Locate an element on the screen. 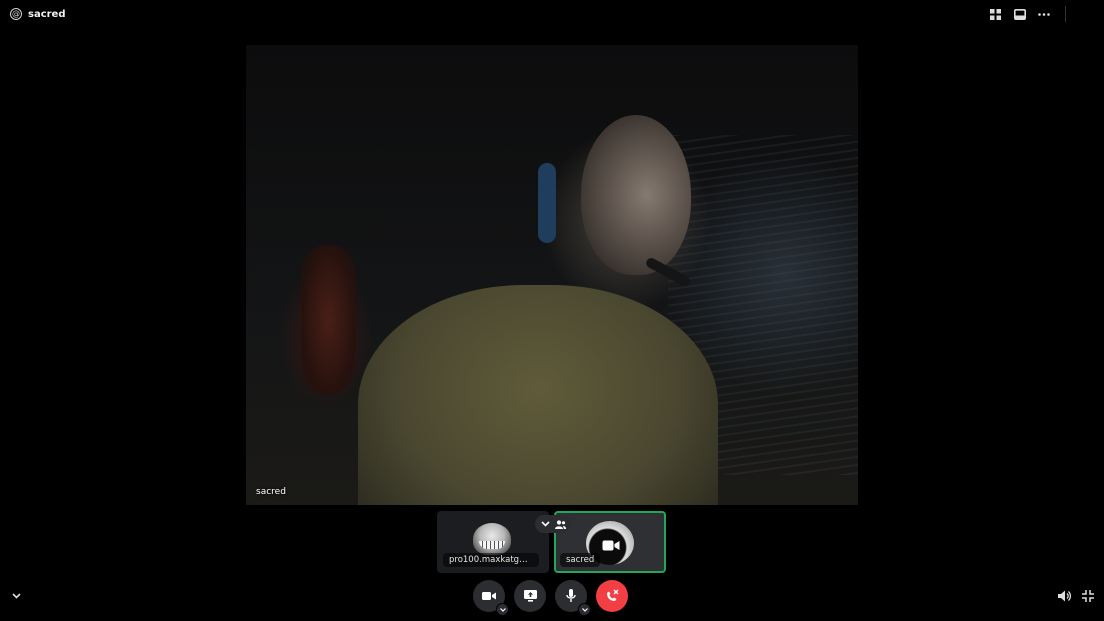 The image size is (1104, 621). video-person-head is located at coordinates (636, 195).